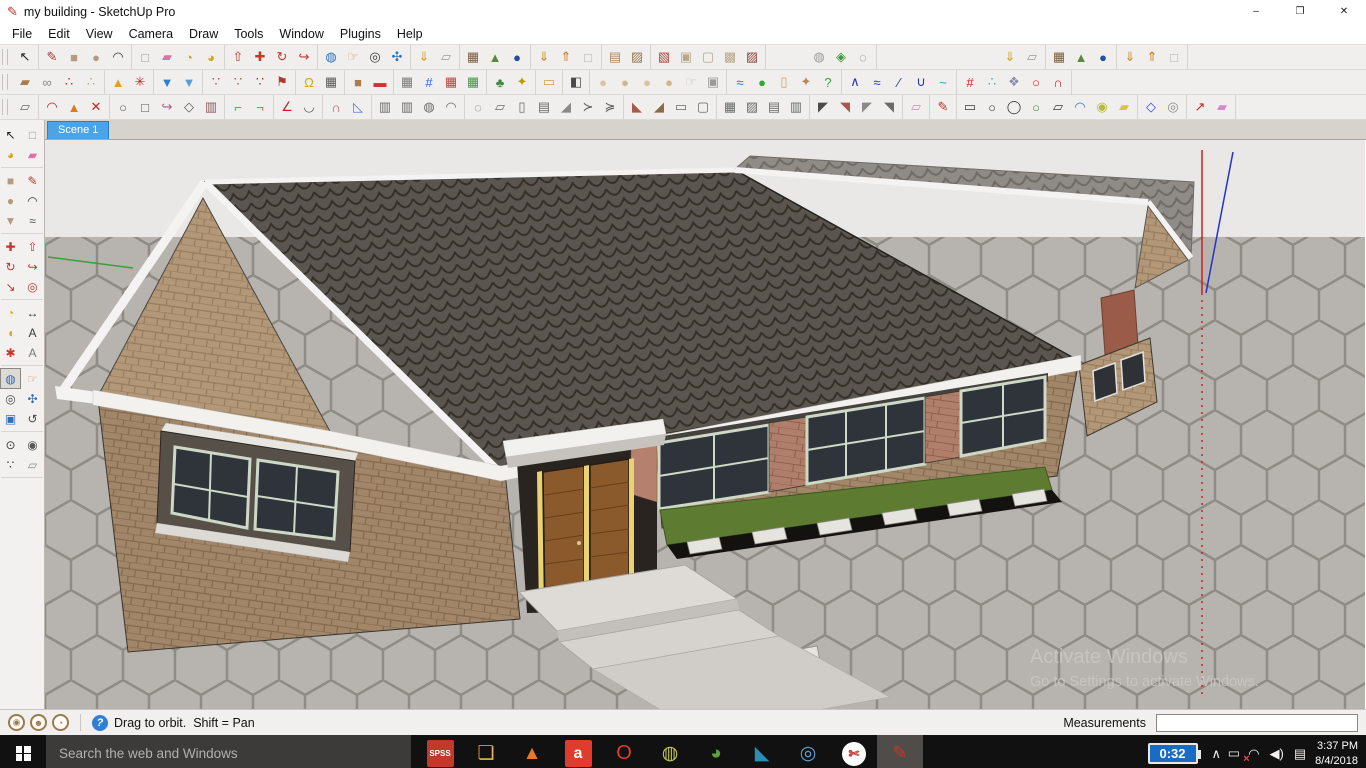 The image size is (1366, 768). What do you see at coordinates (123, 107) in the screenshot?
I see `loop-sketch-icon: ○` at bounding box center [123, 107].